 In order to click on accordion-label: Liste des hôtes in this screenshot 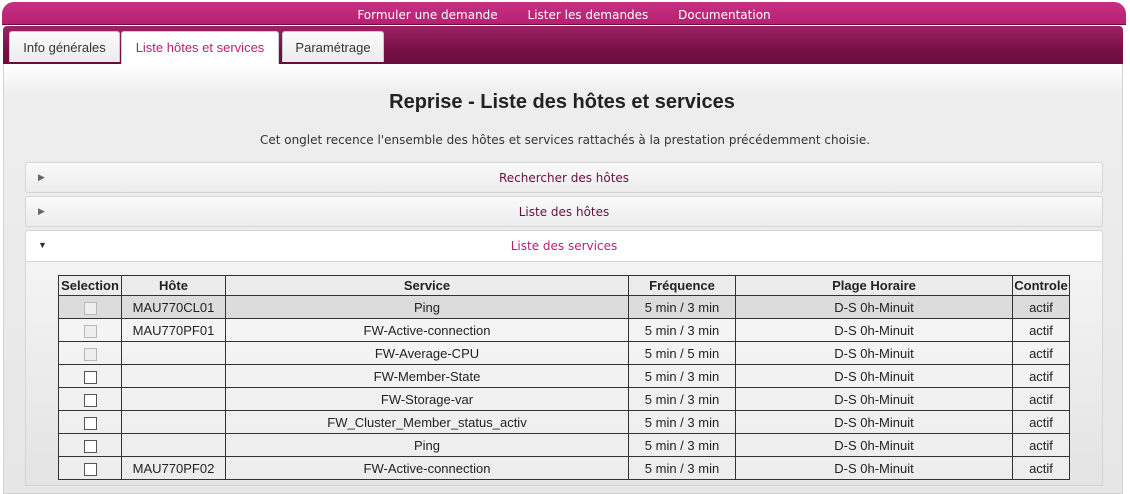, I will do `click(564, 212)`.